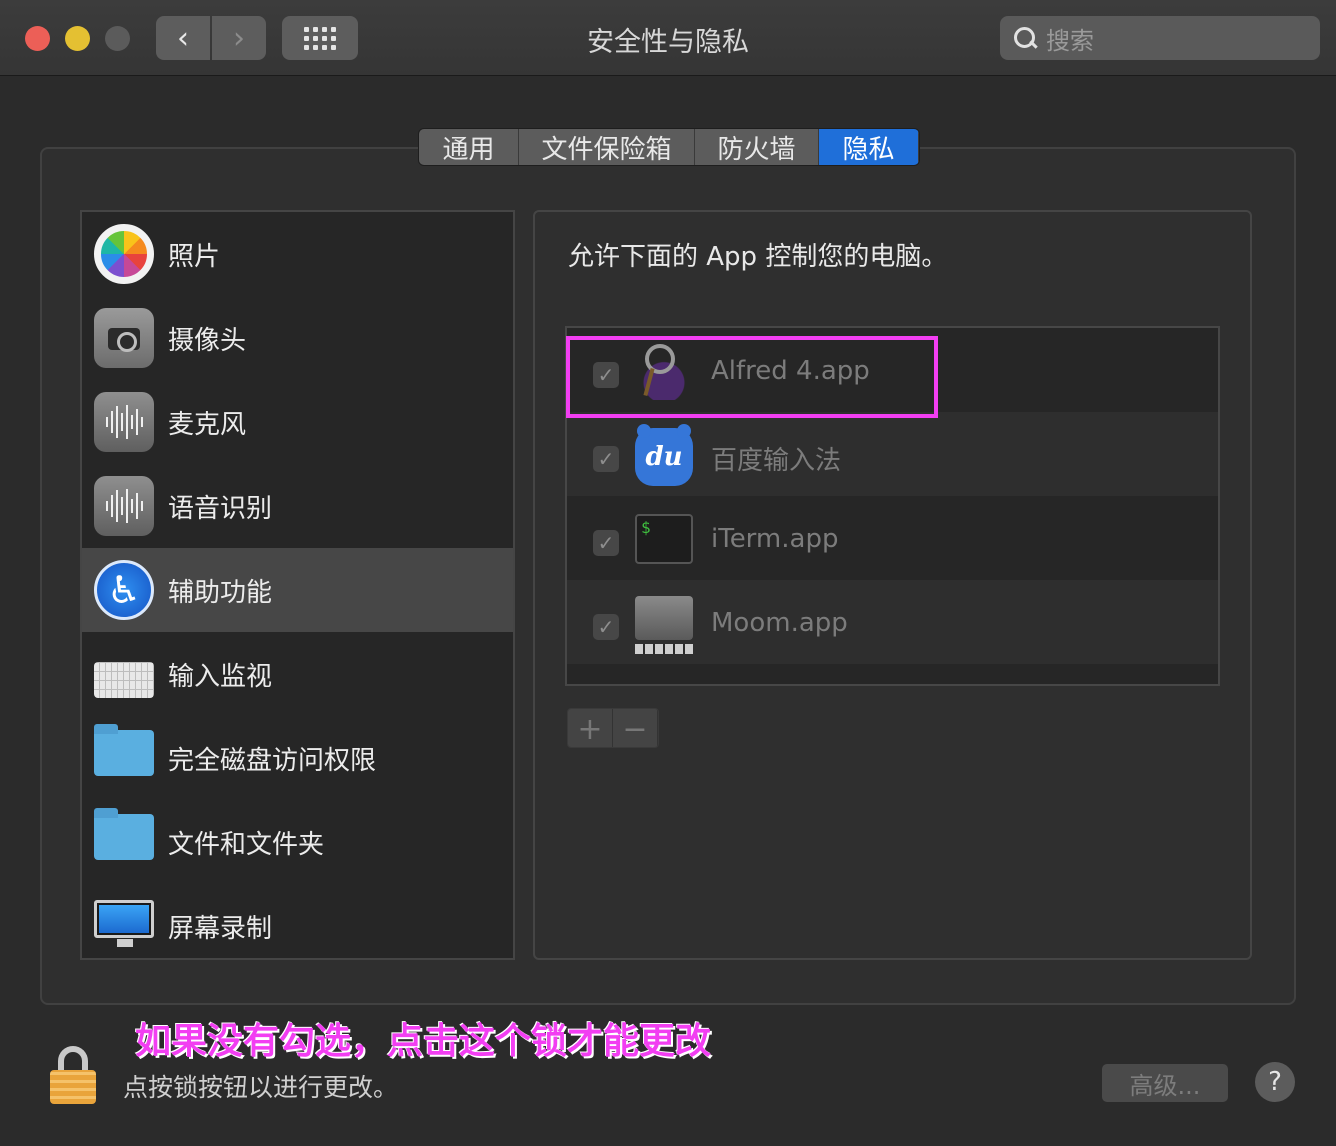 This screenshot has width=1336, height=1146. What do you see at coordinates (869, 147) in the screenshot?
I see `tab-privacy: 隐私` at bounding box center [869, 147].